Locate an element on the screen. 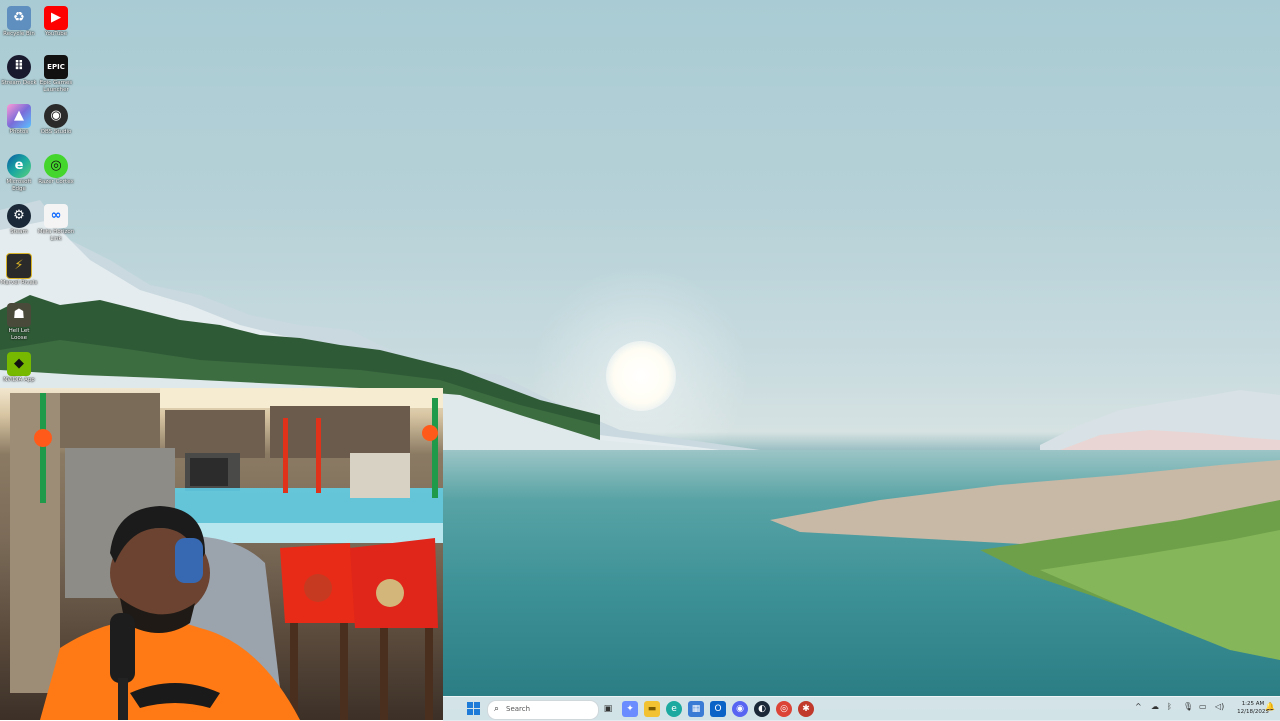  app-icon: ✱ is located at coordinates (806, 709).